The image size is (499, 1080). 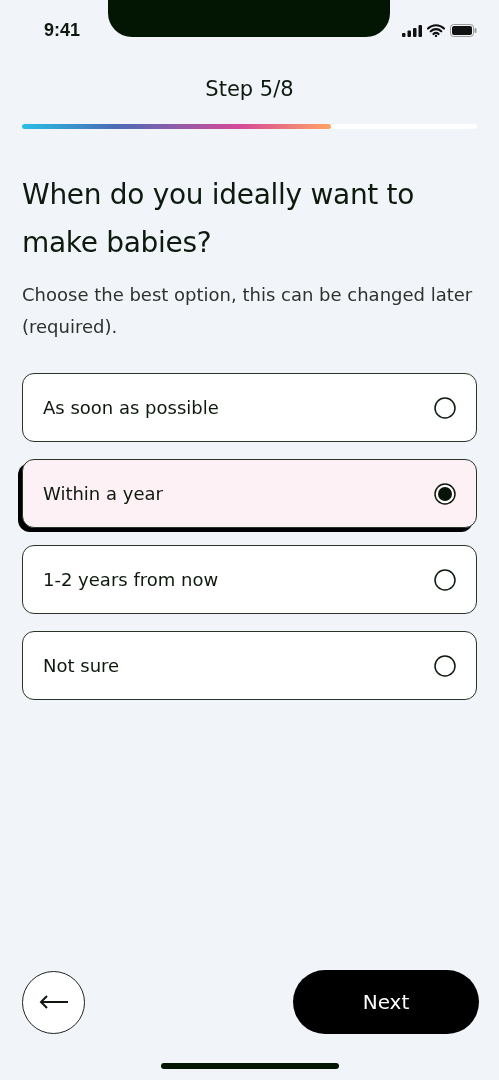 What do you see at coordinates (436, 30) in the screenshot?
I see `wifi-icon` at bounding box center [436, 30].